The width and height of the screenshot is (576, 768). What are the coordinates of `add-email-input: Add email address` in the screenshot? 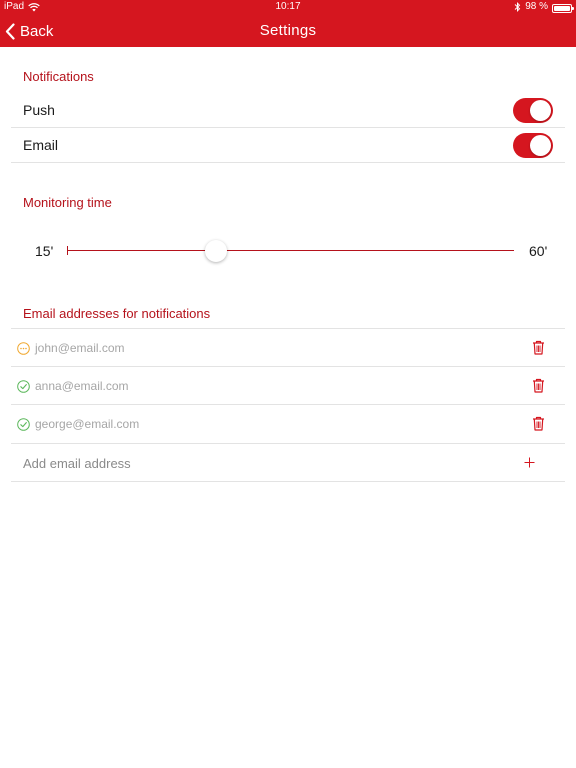 It's located at (77, 463).